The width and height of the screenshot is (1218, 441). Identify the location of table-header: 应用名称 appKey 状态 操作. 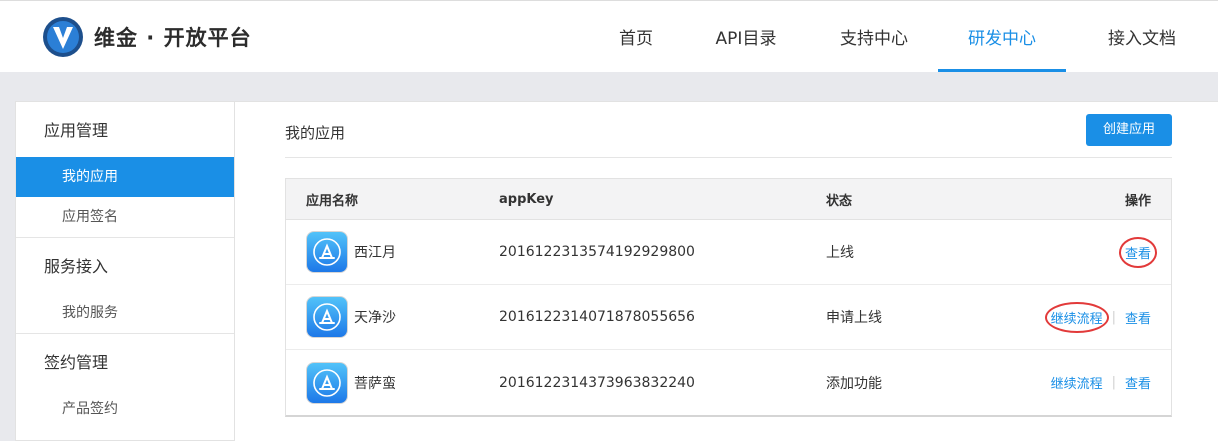
(728, 199).